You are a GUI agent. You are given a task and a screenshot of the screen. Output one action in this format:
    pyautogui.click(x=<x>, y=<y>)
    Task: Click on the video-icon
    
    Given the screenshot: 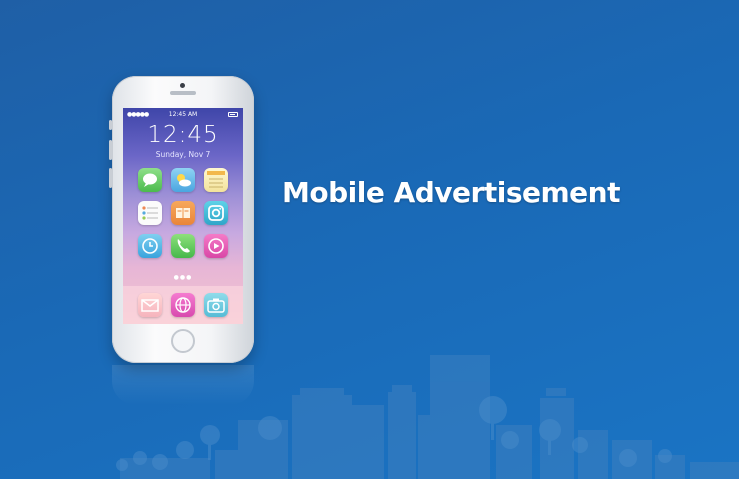 What is the action you would take?
    pyautogui.click(x=216, y=246)
    